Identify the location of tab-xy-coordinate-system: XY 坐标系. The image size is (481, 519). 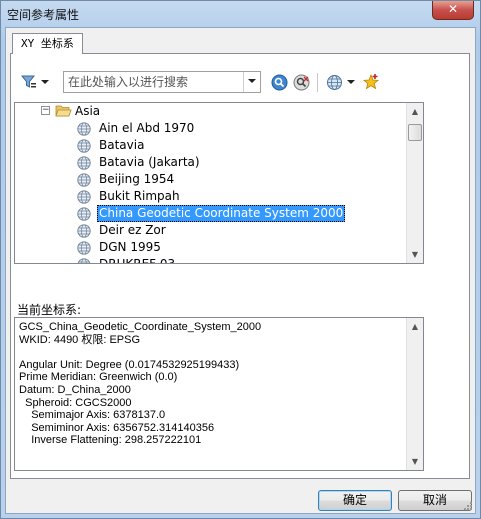
(47, 43).